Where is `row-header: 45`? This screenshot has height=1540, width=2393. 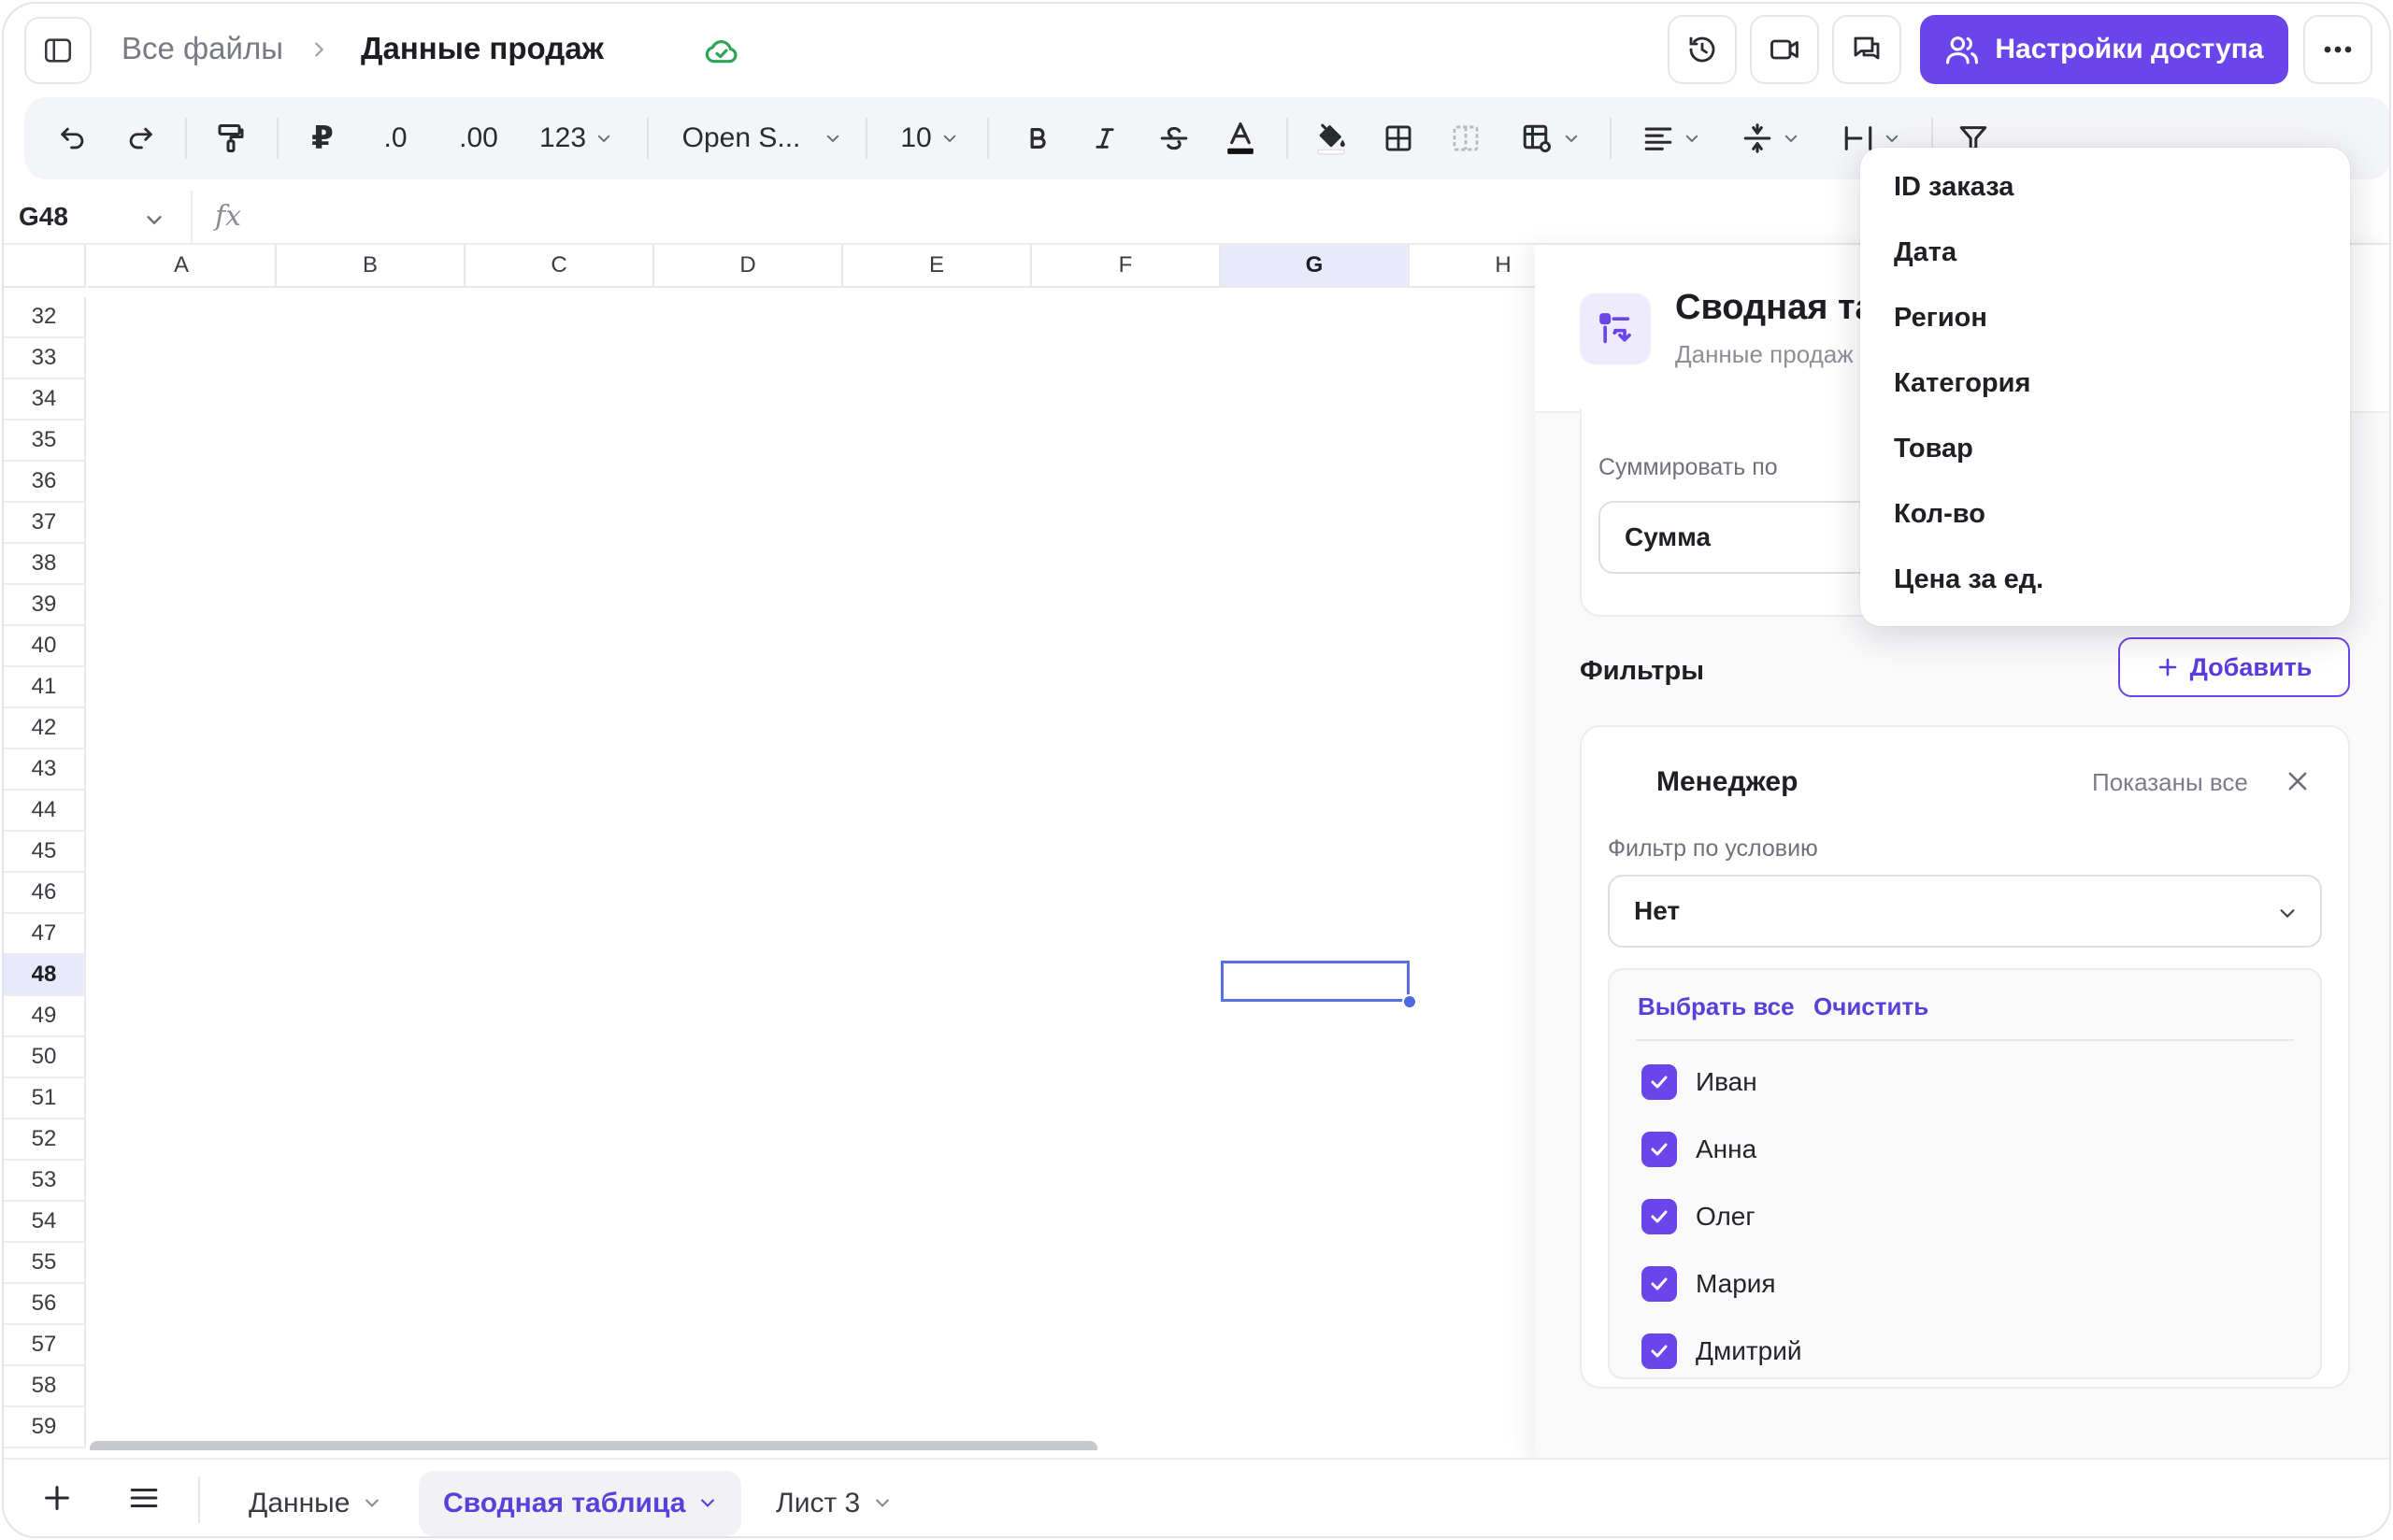 row-header: 45 is located at coordinates (45, 852).